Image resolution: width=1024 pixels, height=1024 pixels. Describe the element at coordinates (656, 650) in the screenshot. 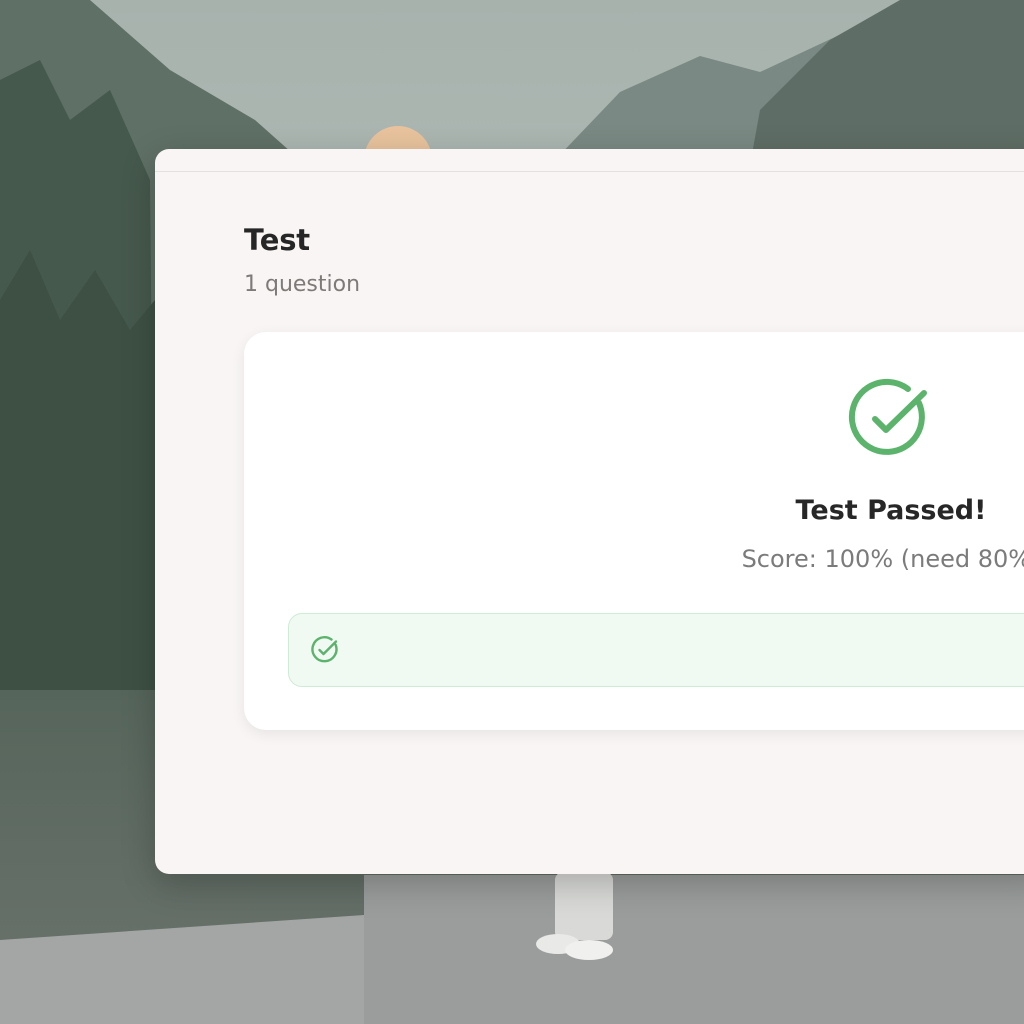

I see `answer-row` at that location.